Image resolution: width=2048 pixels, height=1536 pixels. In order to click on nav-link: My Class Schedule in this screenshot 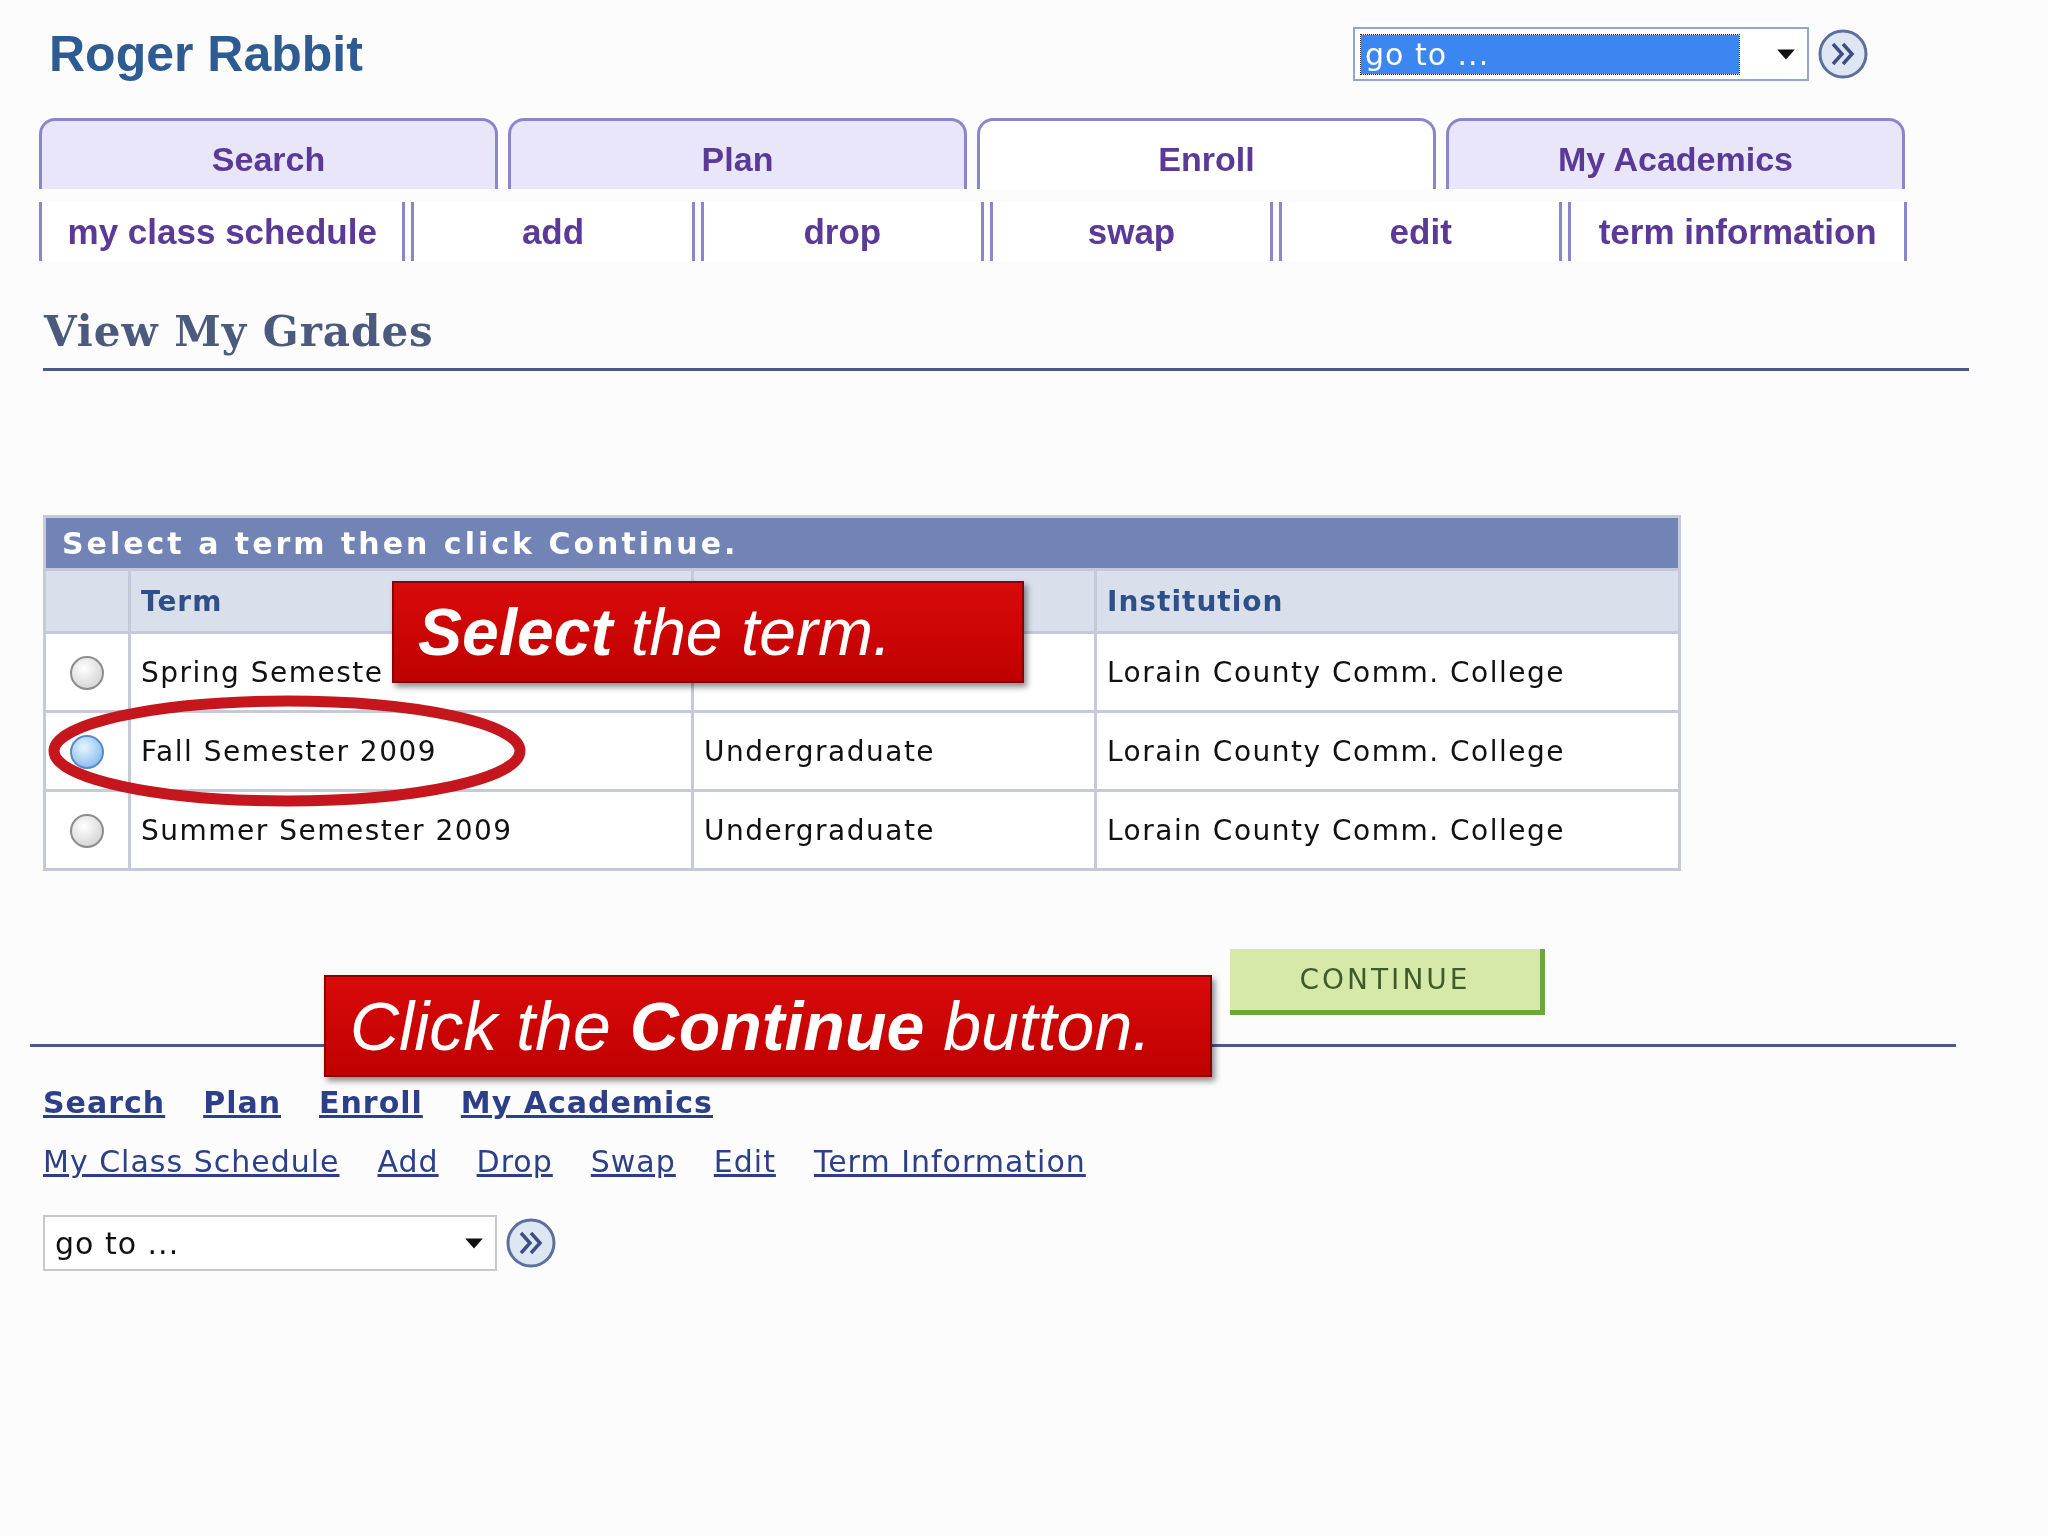, I will do `click(191, 1161)`.